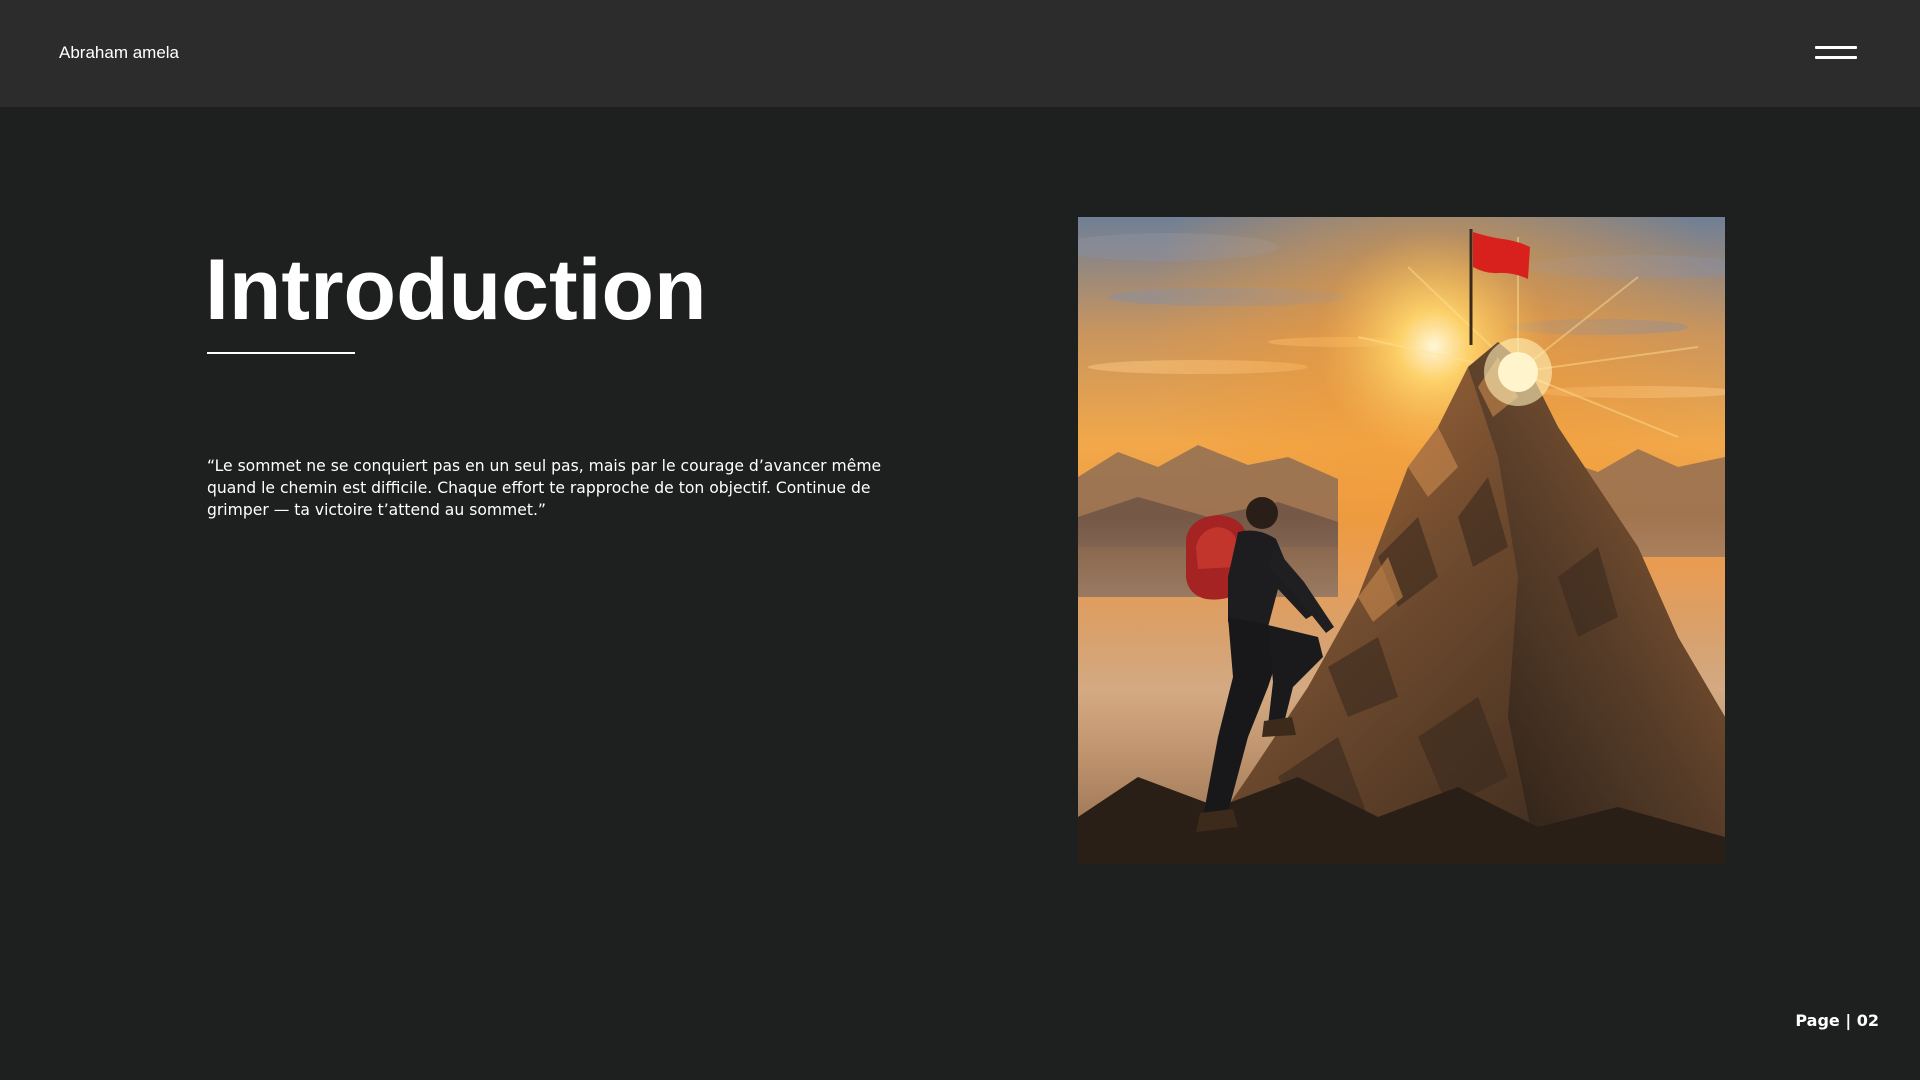  I want to click on hamburger-menu-icon, so click(1835, 56).